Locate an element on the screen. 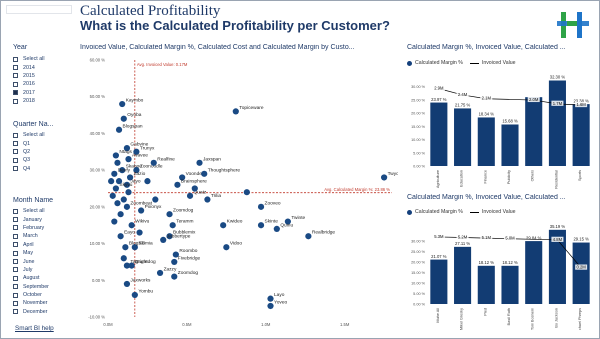 The height and width of the screenshot is (339, 600). month-slicer-item: October is located at coordinates (31, 295).